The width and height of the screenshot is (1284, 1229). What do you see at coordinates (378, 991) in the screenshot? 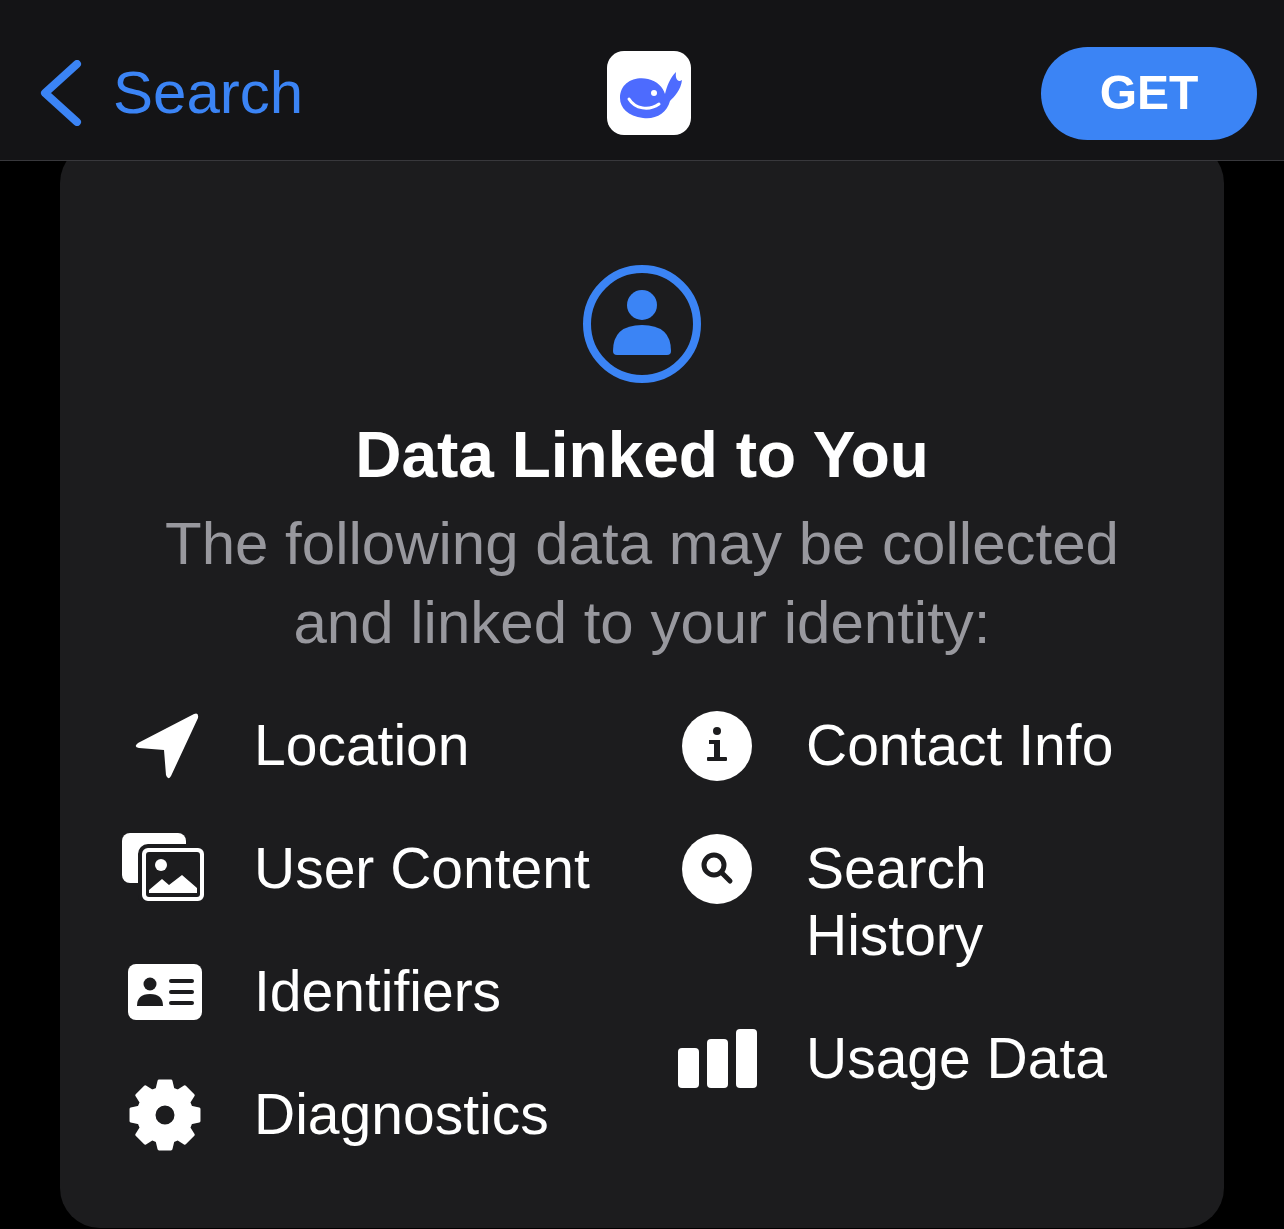
I see `data-type-label: Identifiers` at bounding box center [378, 991].